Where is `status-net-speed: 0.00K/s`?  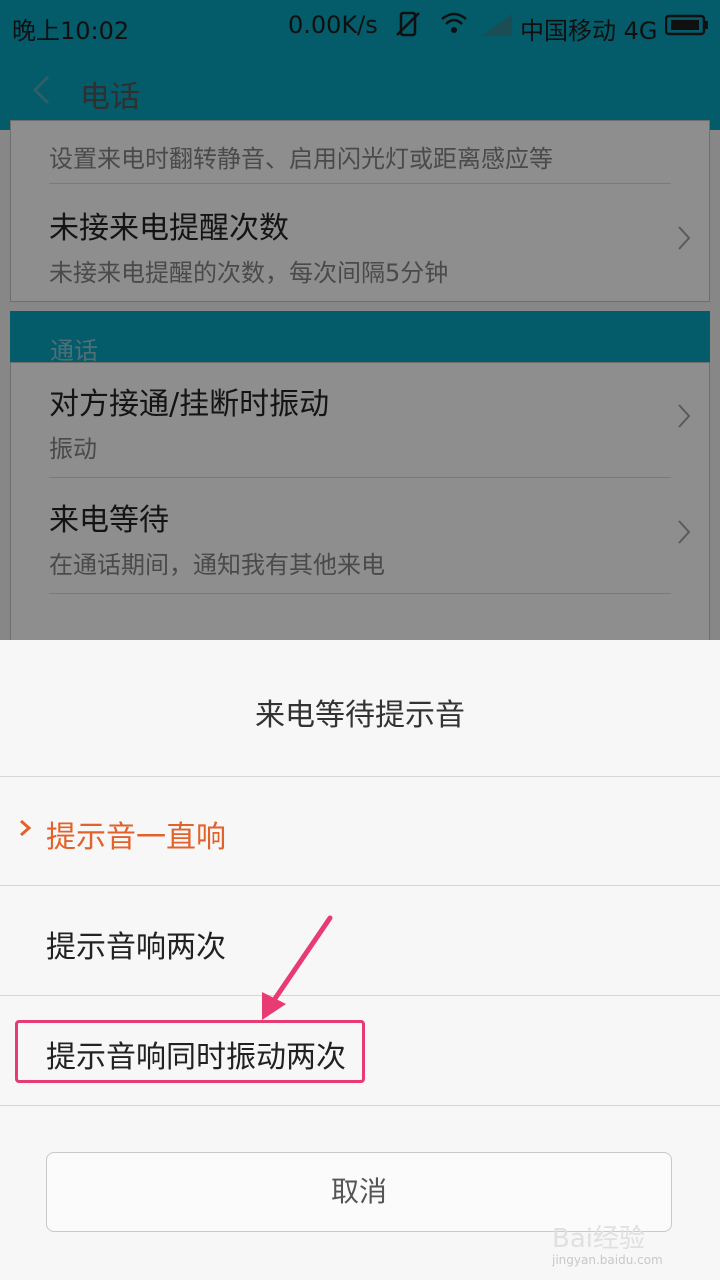 status-net-speed: 0.00K/s is located at coordinates (333, 25).